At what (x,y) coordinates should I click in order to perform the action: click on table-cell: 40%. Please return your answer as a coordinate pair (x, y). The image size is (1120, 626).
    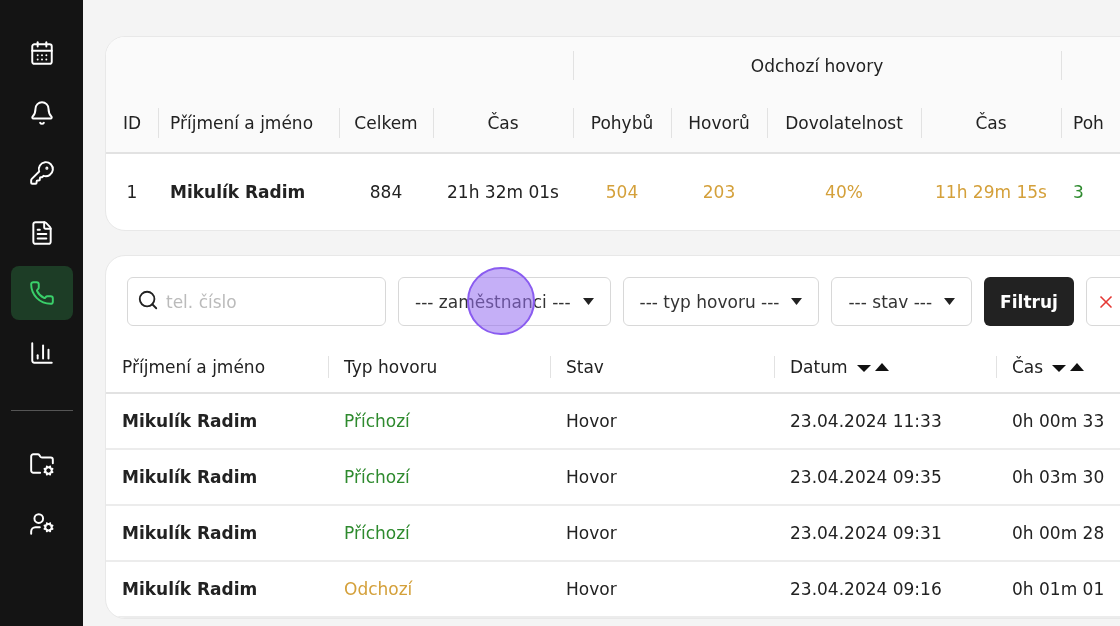
    Looking at the image, I should click on (844, 192).